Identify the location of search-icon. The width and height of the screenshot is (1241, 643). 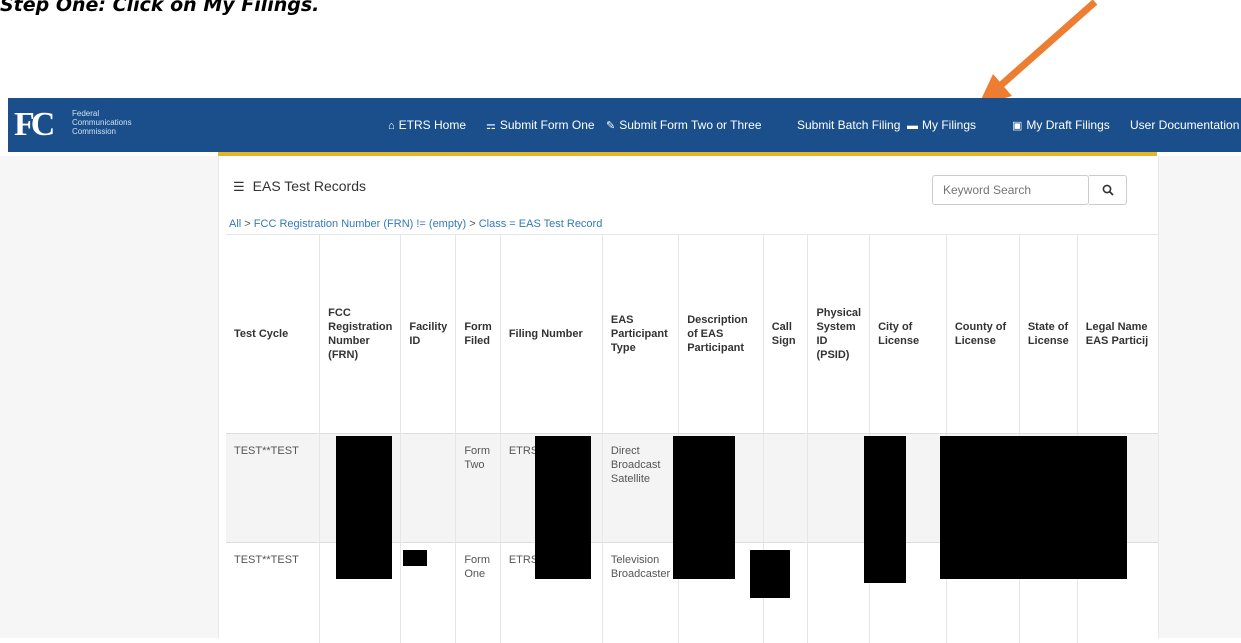
(1108, 190).